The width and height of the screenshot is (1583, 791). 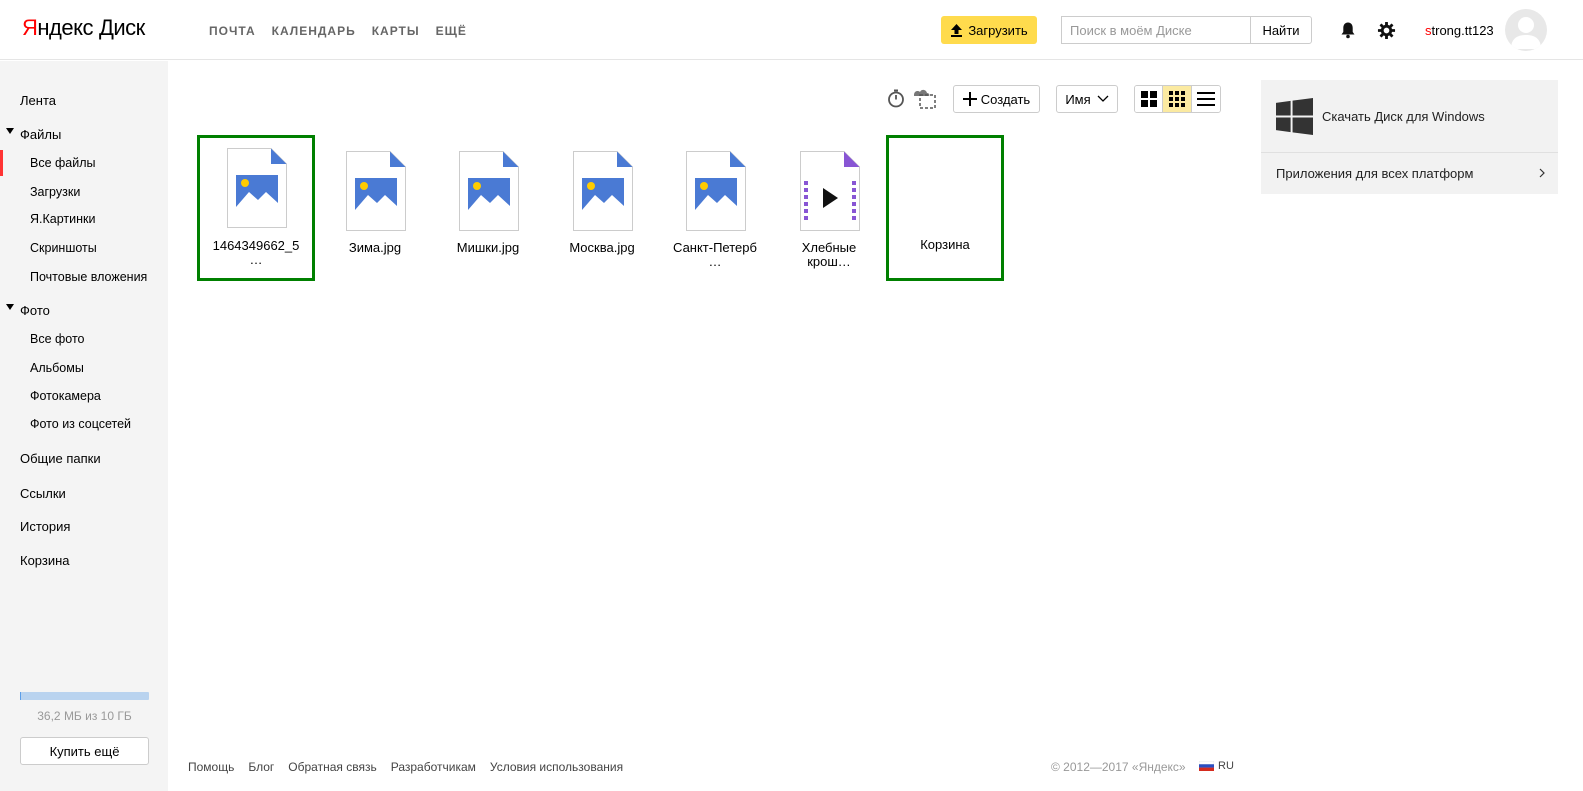 What do you see at coordinates (63, 163) in the screenshot?
I see `sidebar-item-all-files: Все файлы` at bounding box center [63, 163].